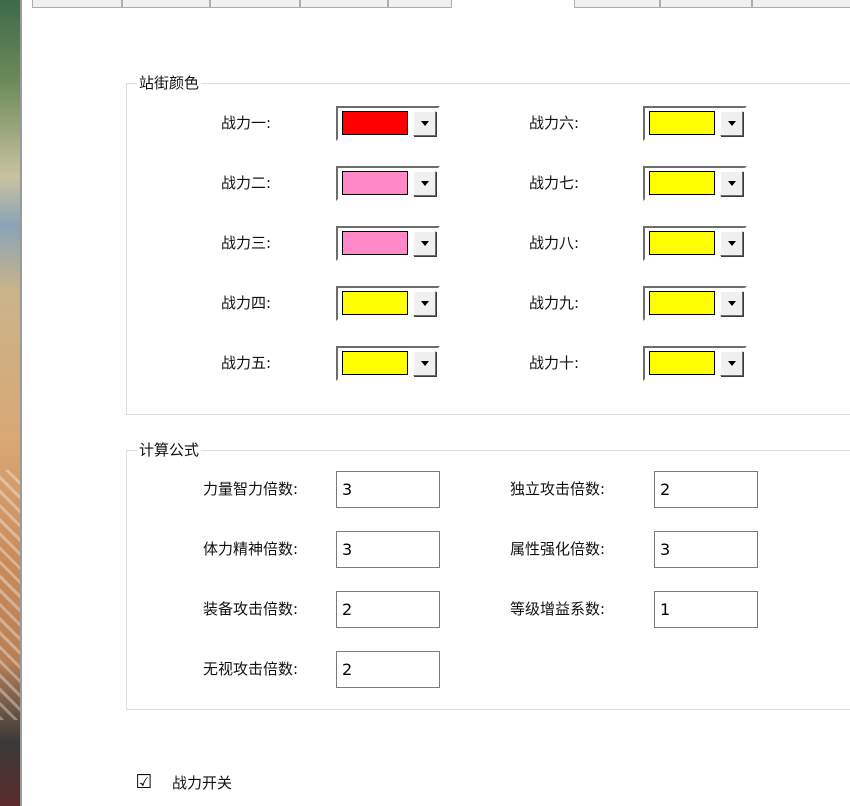 The width and height of the screenshot is (850, 806). Describe the element at coordinates (554, 363) in the screenshot. I see `power-10-label: 战力十:` at that location.